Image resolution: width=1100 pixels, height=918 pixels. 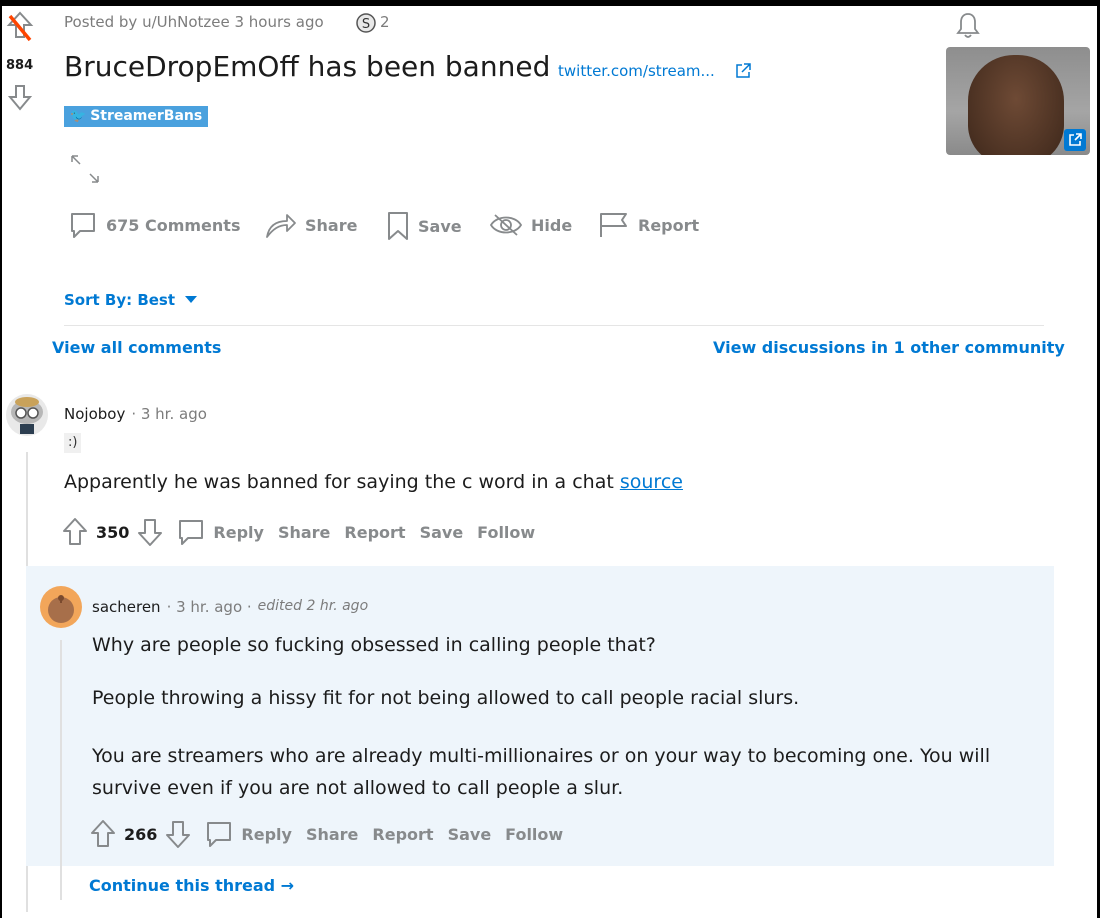 I want to click on award-icon: S, so click(x=366, y=23).